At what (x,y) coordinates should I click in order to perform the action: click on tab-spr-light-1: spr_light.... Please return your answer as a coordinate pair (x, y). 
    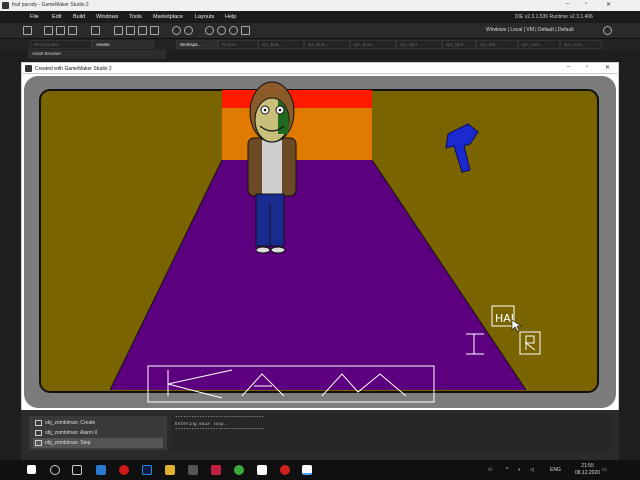
    Looking at the image, I should click on (419, 44).